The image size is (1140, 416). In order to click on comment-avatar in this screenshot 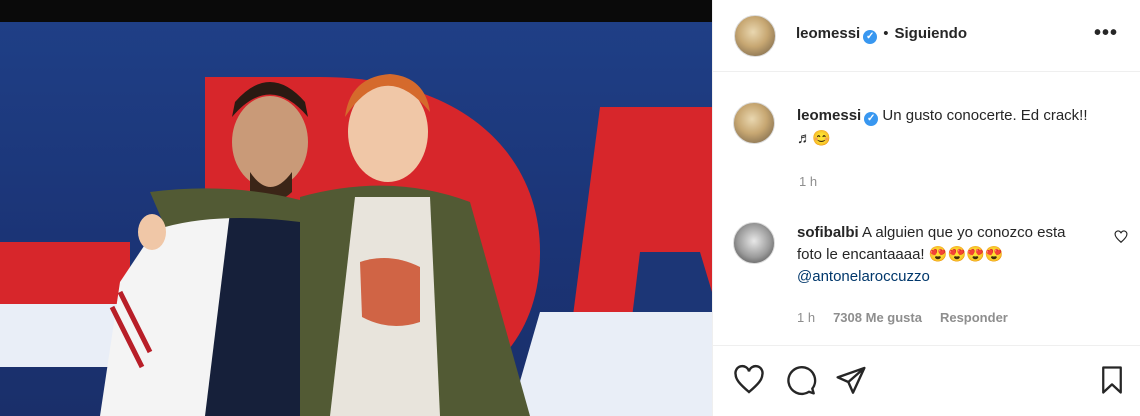, I will do `click(754, 243)`.